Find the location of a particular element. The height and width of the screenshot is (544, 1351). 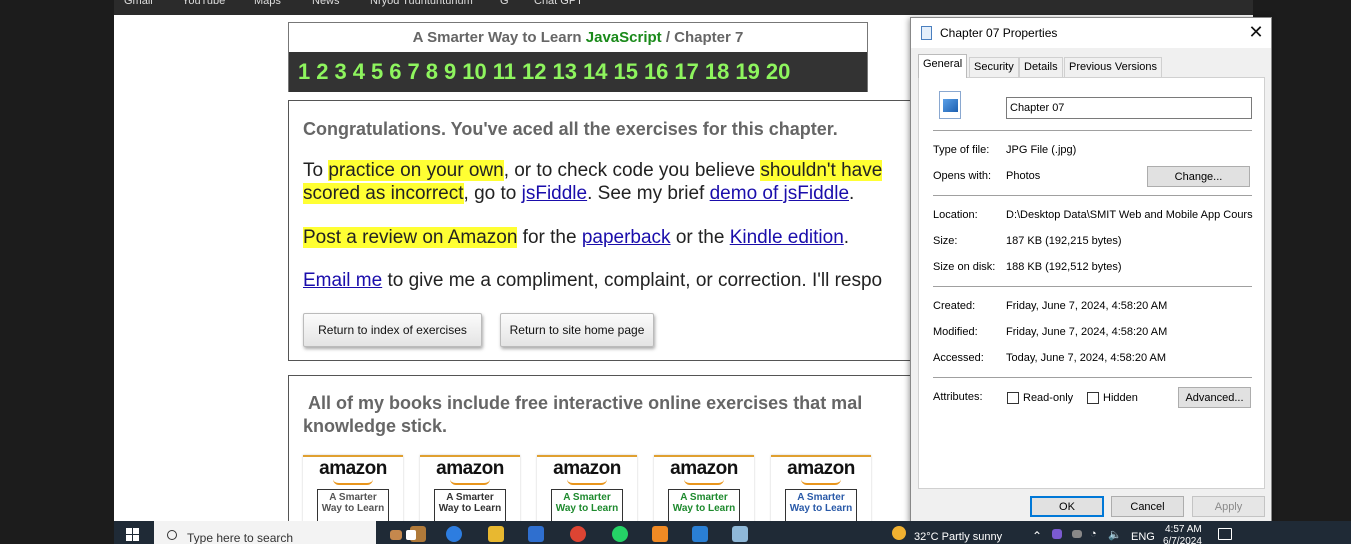

windows-start-icon is located at coordinates (133, 535).